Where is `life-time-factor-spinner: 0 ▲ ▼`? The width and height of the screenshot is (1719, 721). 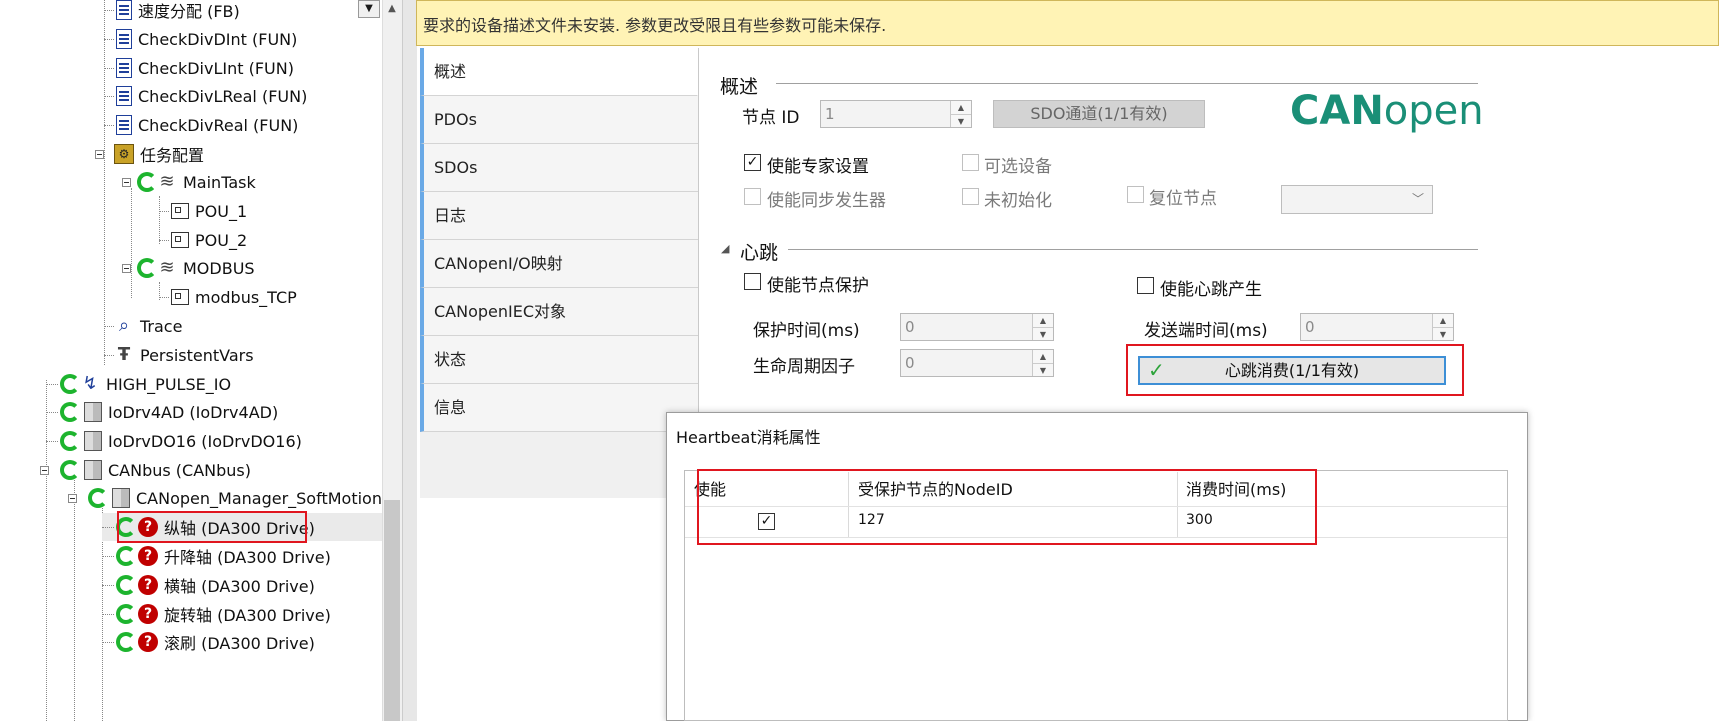
life-time-factor-spinner: 0 ▲ ▼ is located at coordinates (977, 363).